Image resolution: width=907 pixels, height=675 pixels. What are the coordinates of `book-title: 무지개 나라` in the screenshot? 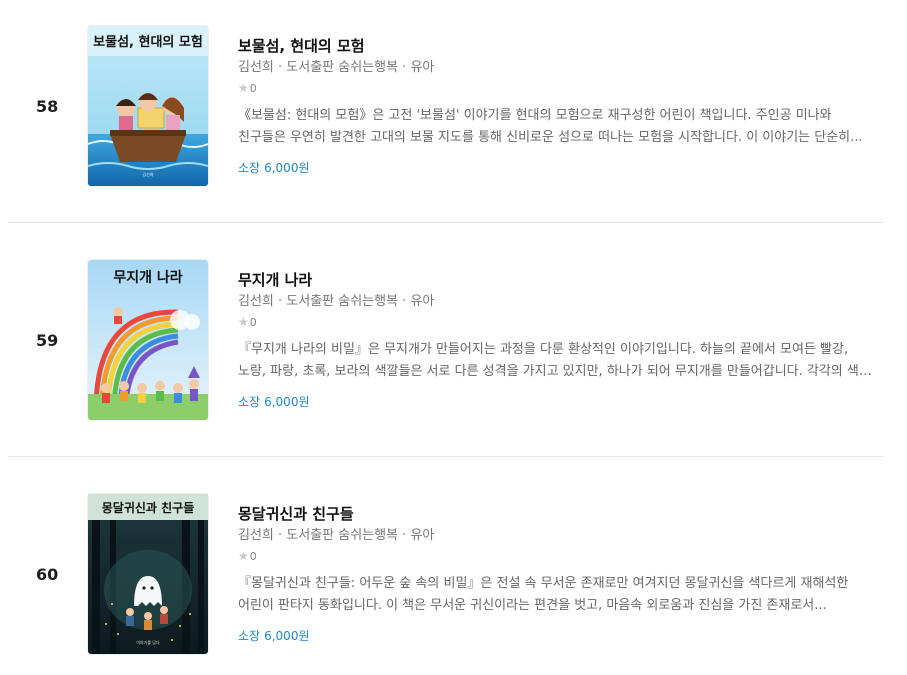 It's located at (558, 280).